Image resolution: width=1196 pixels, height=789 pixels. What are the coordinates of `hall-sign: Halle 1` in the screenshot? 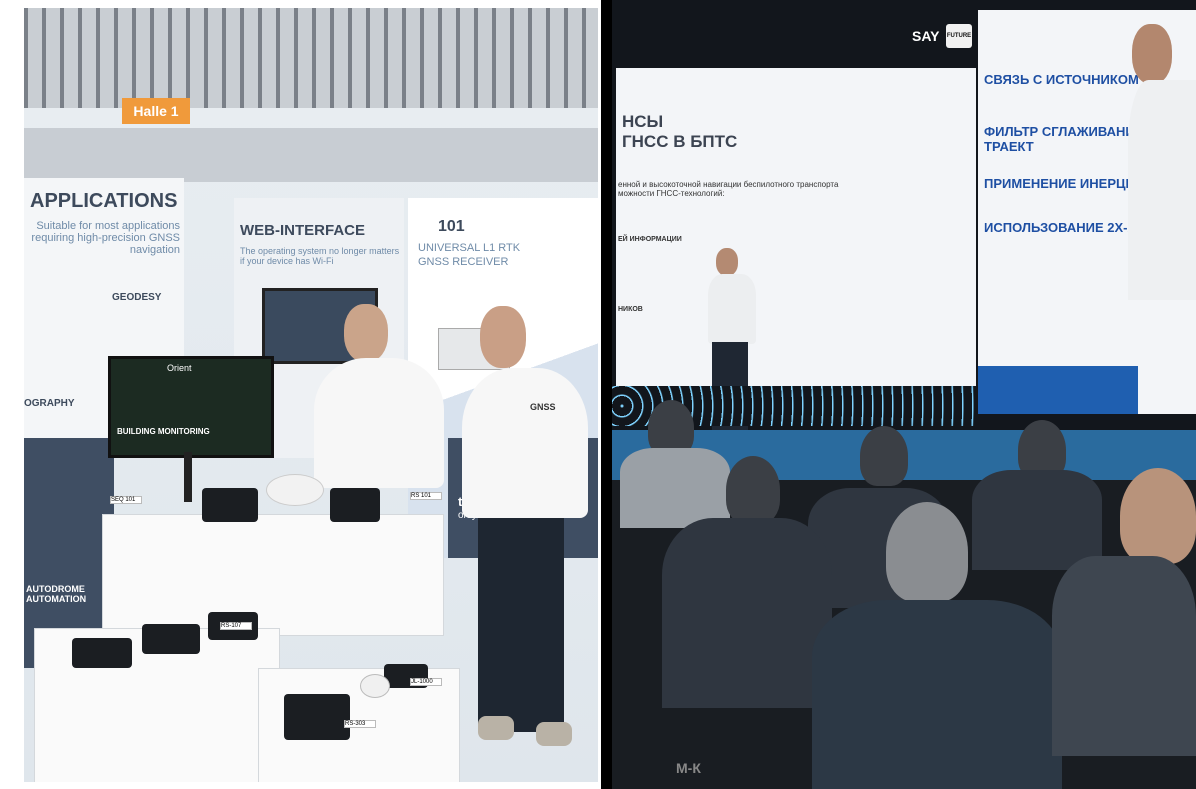 It's located at (156, 111).